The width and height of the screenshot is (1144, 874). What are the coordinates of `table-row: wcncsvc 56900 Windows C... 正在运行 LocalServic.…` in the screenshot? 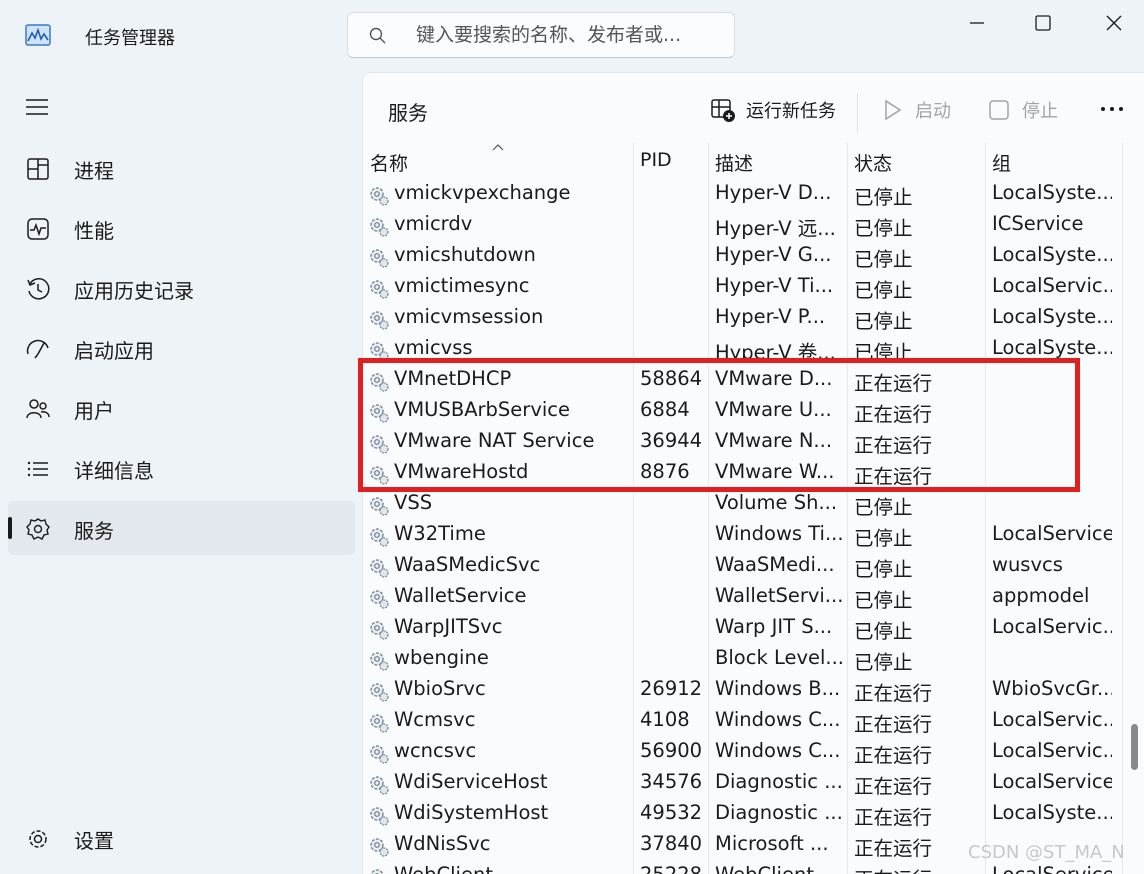 It's located at (753, 752).